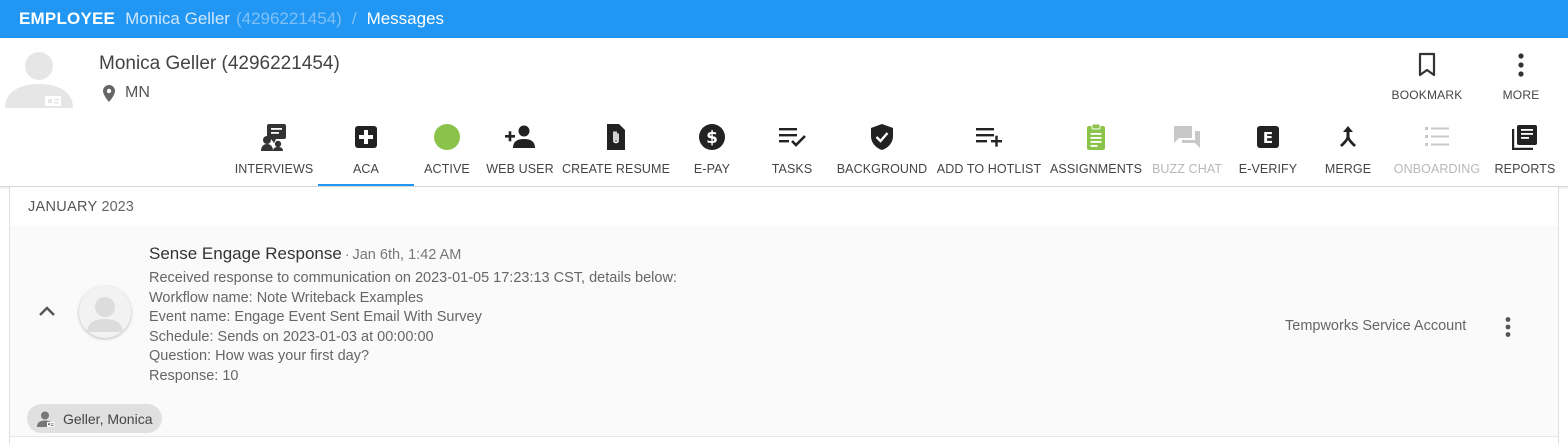 This screenshot has height=444, width=1568. What do you see at coordinates (1437, 154) in the screenshot?
I see `tool-onboarding: ONBOARDING` at bounding box center [1437, 154].